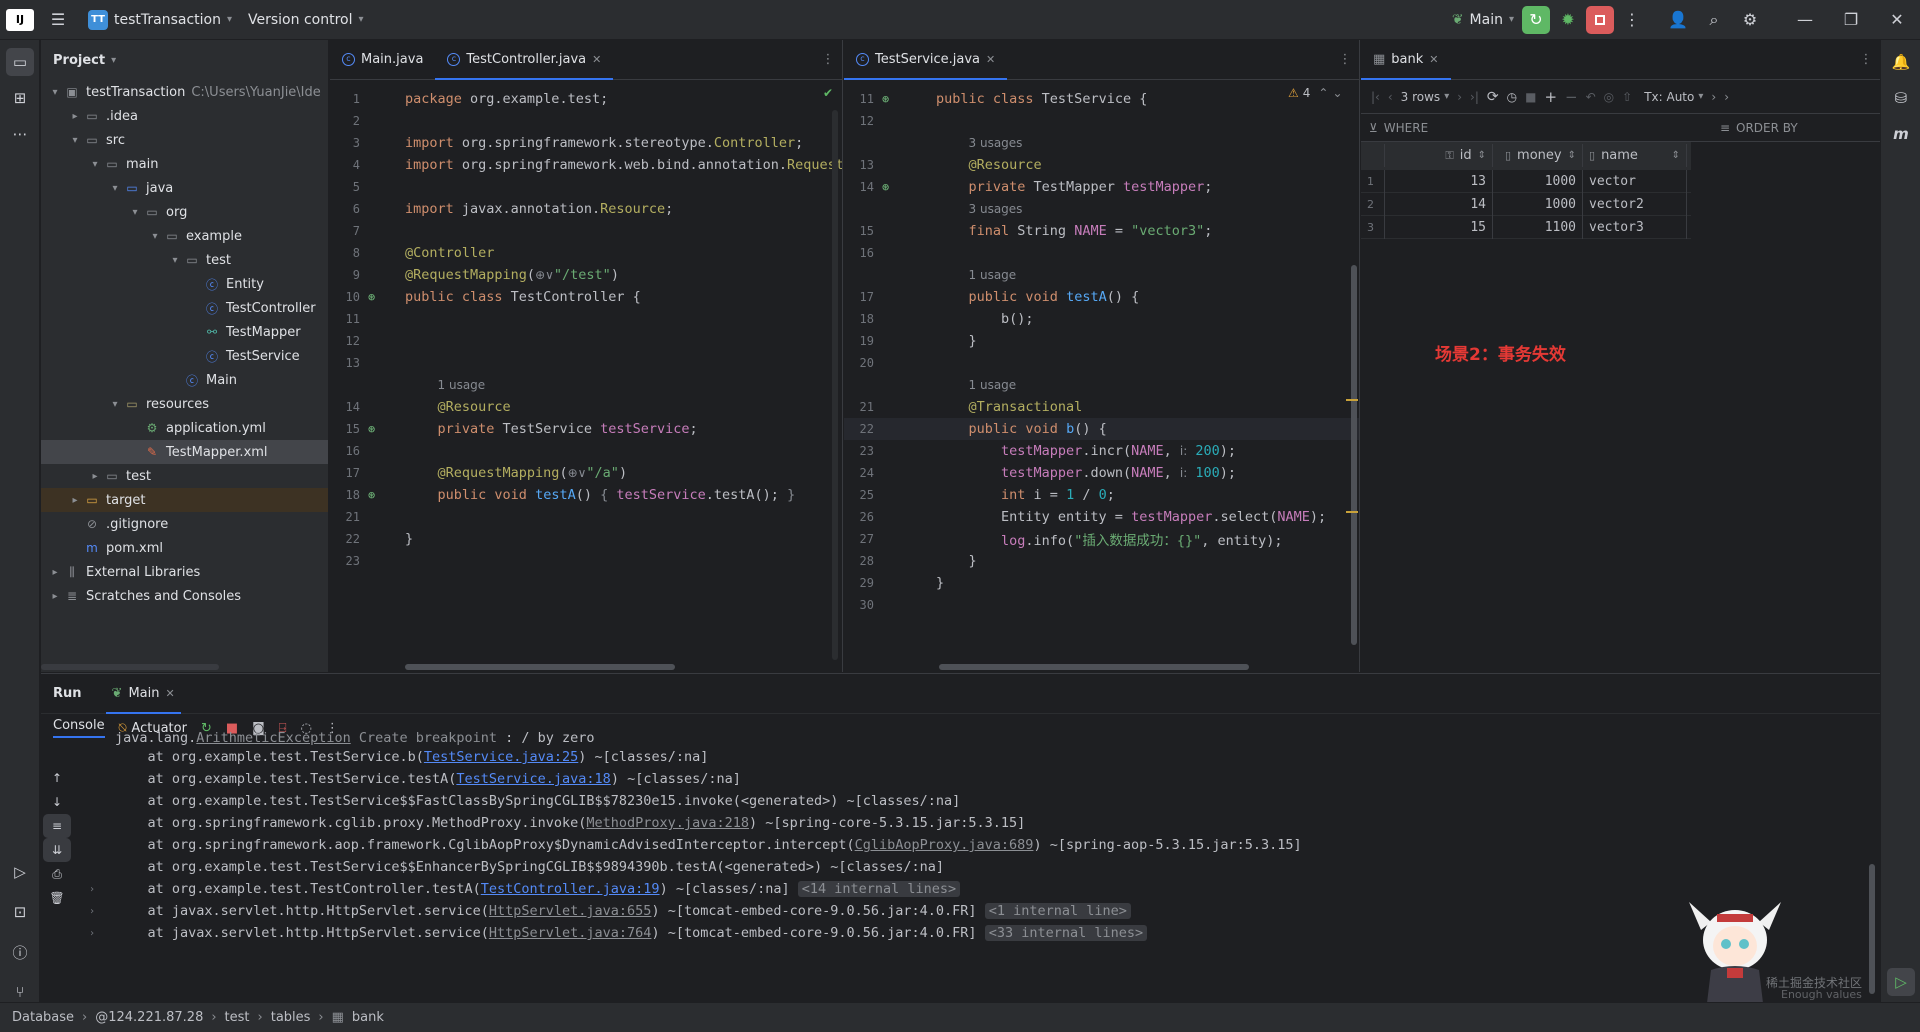 The width and height of the screenshot is (1920, 1032). I want to click on project-folder-icon: ▭, so click(20, 62).